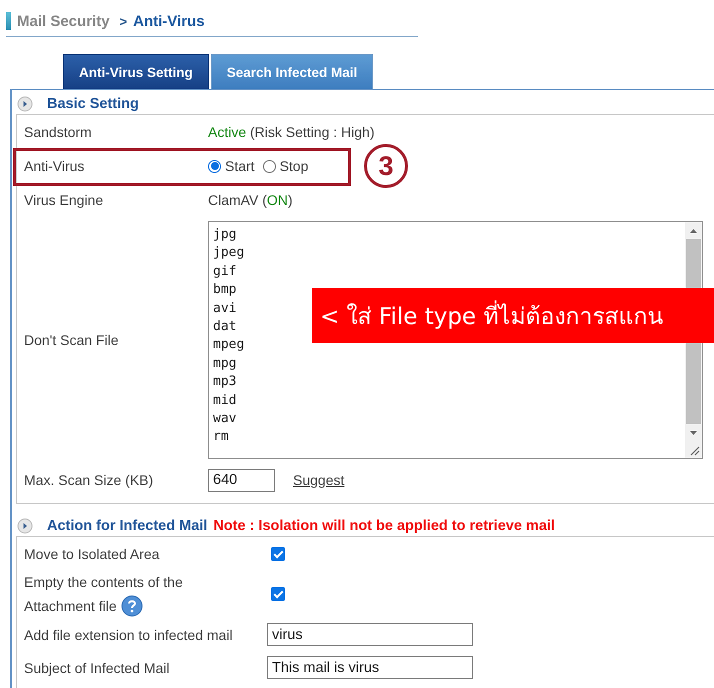 The image size is (714, 688). What do you see at coordinates (224, 271) in the screenshot?
I see `file-type-entry: gif` at bounding box center [224, 271].